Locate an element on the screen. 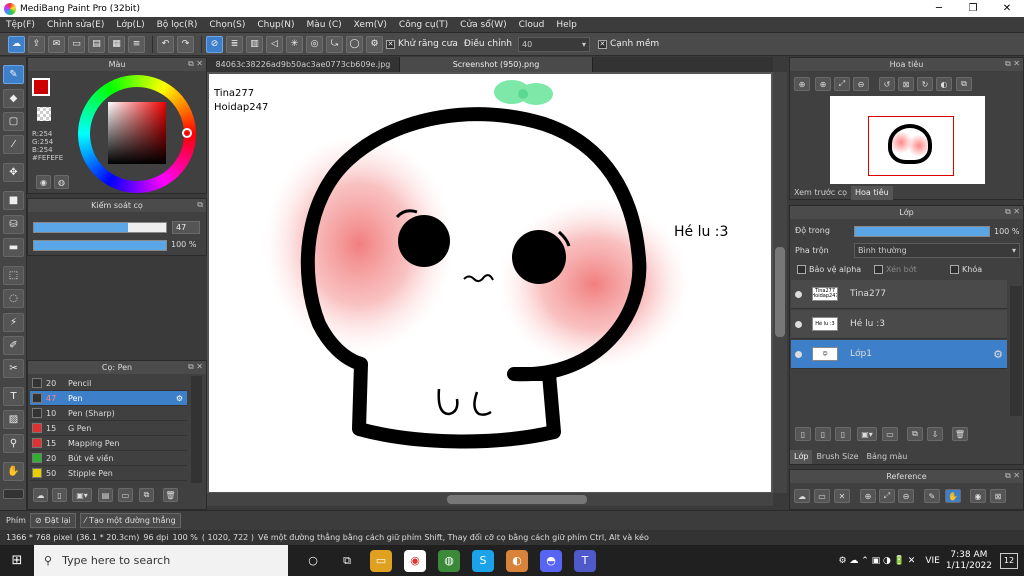  brush-item: 20 Bút vẽ viền is located at coordinates (108, 458).